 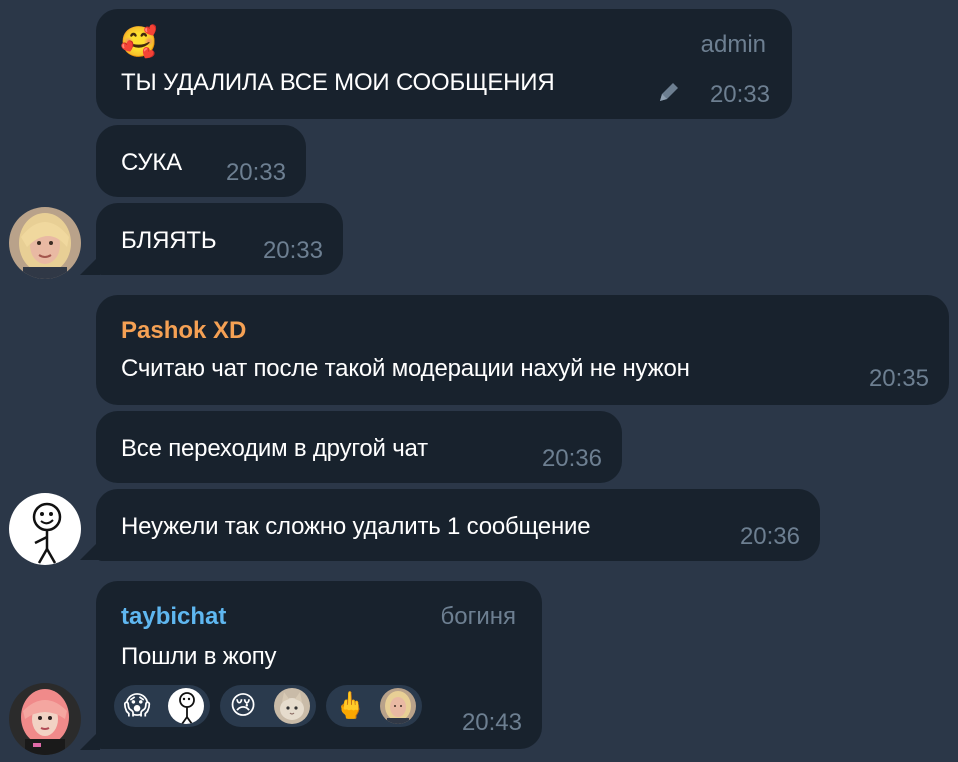 What do you see at coordinates (199, 656) in the screenshot?
I see `message-text: Пошли в жопу` at bounding box center [199, 656].